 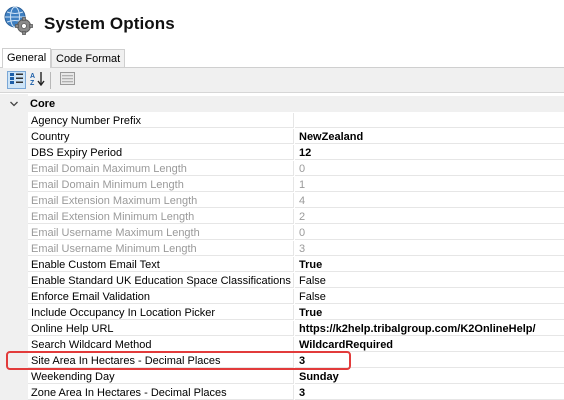 I want to click on categorized-view-button, so click(x=16, y=80).